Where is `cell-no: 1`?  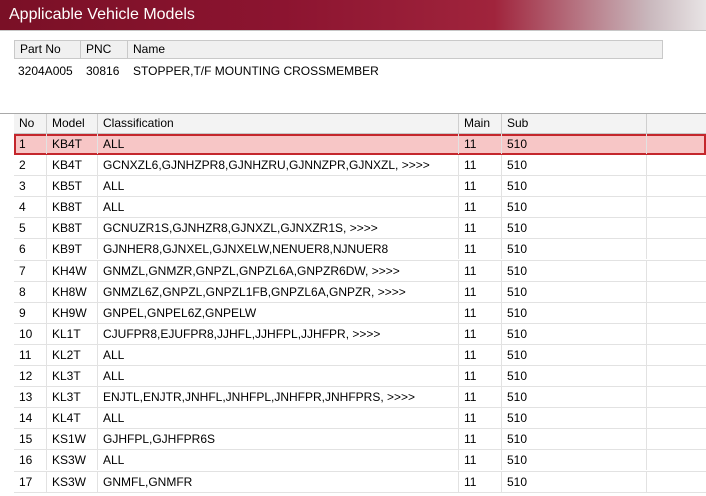 cell-no: 1 is located at coordinates (30, 144).